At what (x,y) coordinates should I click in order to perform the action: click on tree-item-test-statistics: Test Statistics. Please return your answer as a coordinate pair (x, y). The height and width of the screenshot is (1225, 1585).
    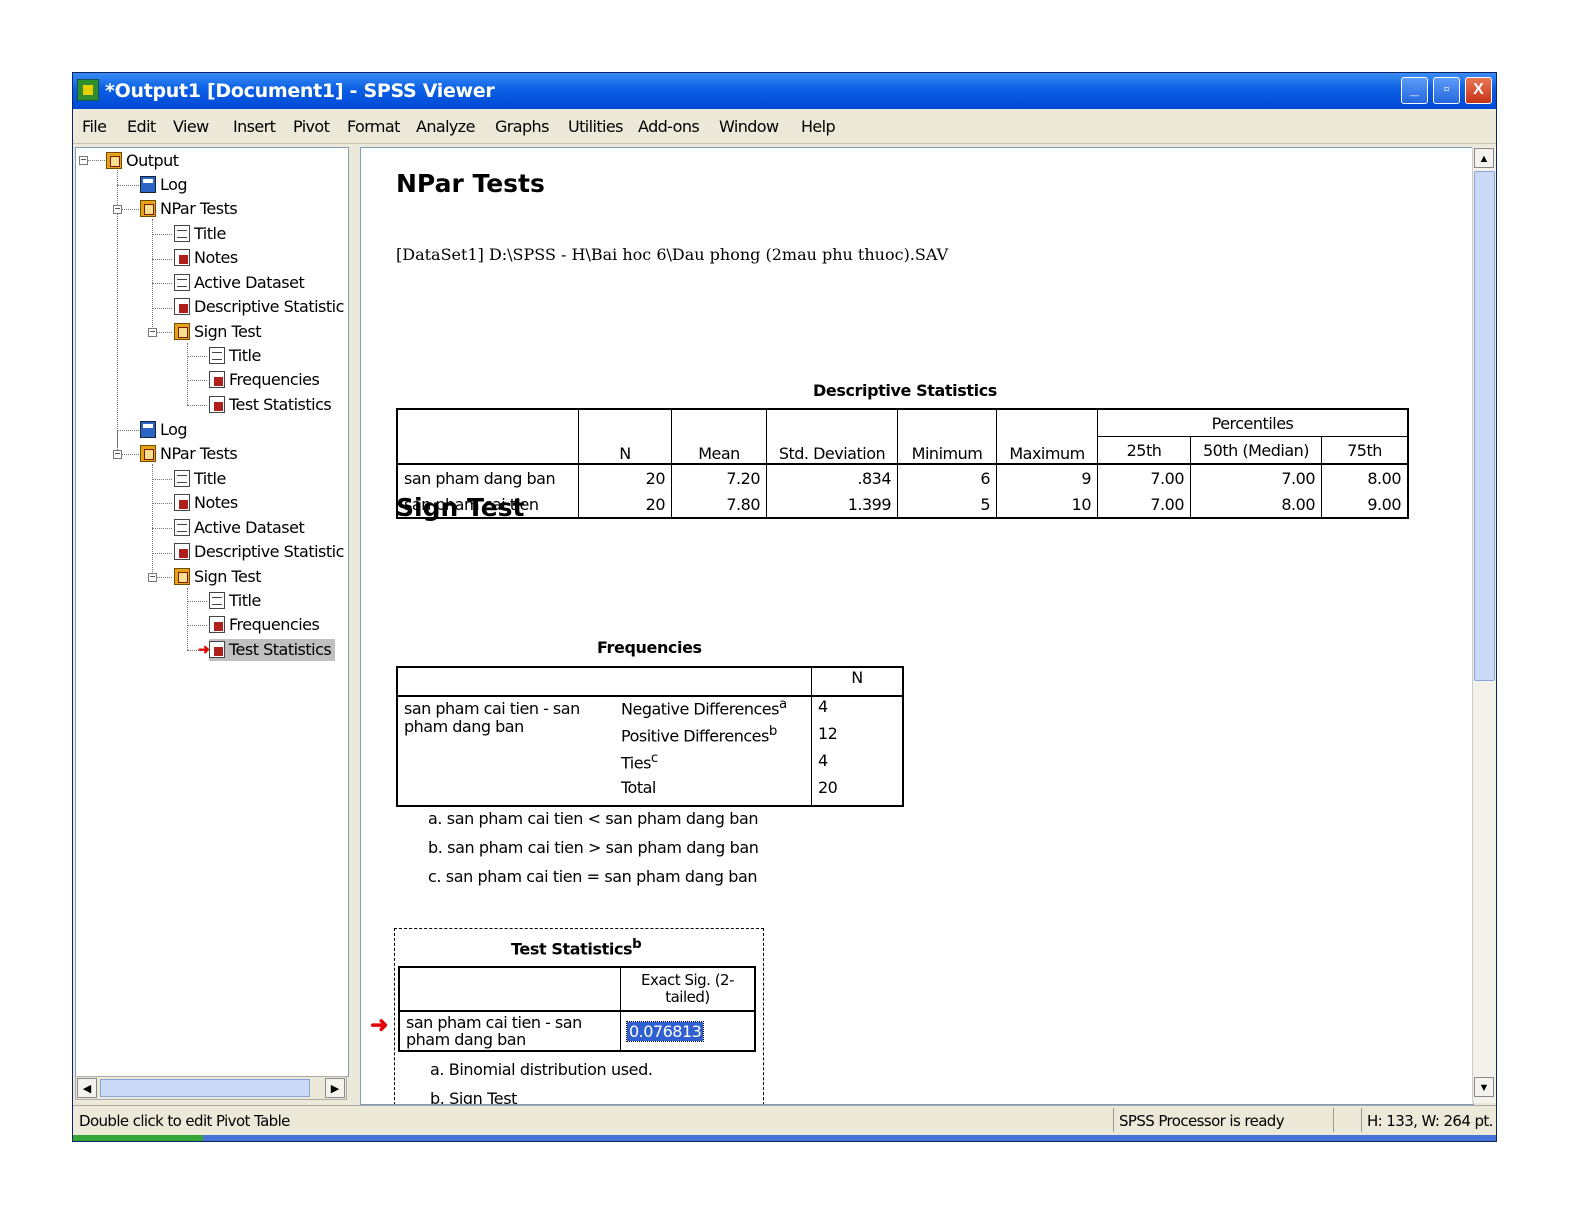
    Looking at the image, I should click on (270, 405).